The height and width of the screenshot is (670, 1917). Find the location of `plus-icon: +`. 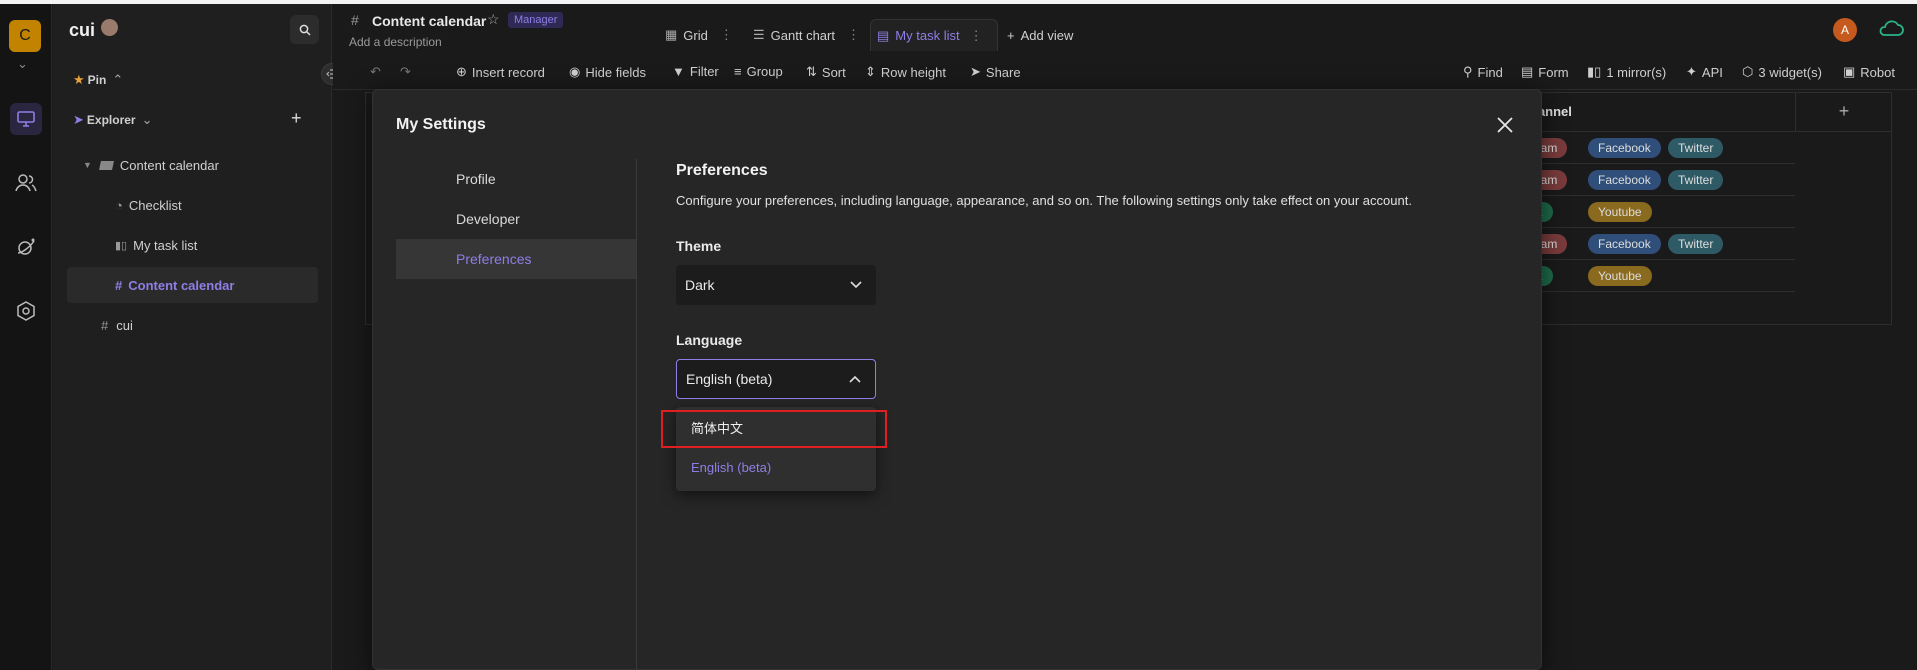

plus-icon: + is located at coordinates (1011, 35).